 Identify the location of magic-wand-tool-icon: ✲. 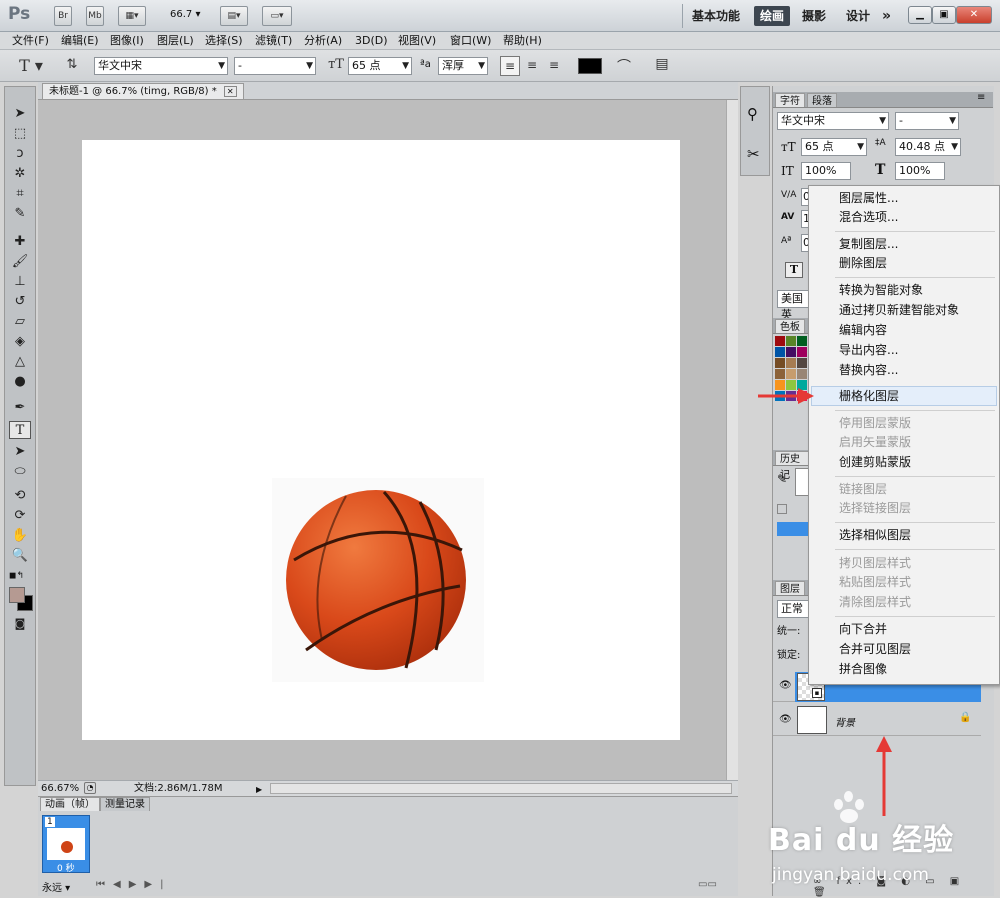
(20, 174).